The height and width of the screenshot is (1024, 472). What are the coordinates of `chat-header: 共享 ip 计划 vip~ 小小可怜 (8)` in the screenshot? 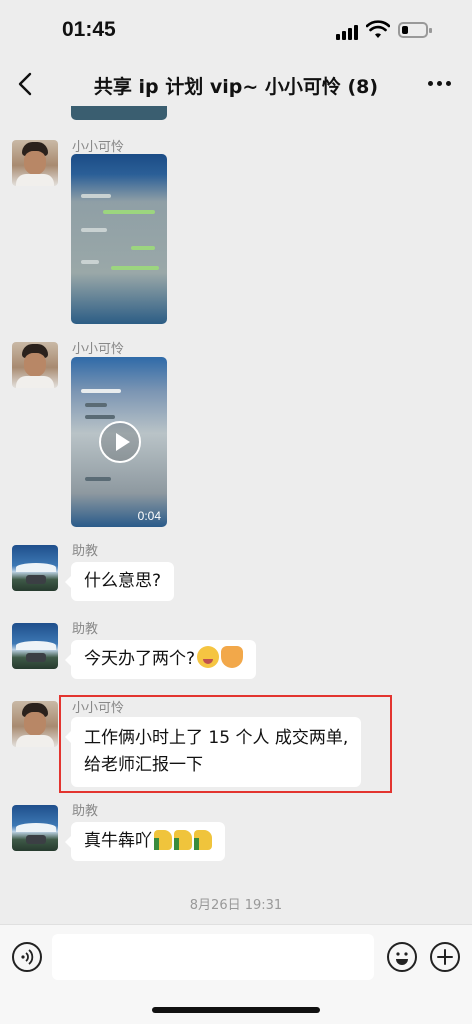 It's located at (236, 84).